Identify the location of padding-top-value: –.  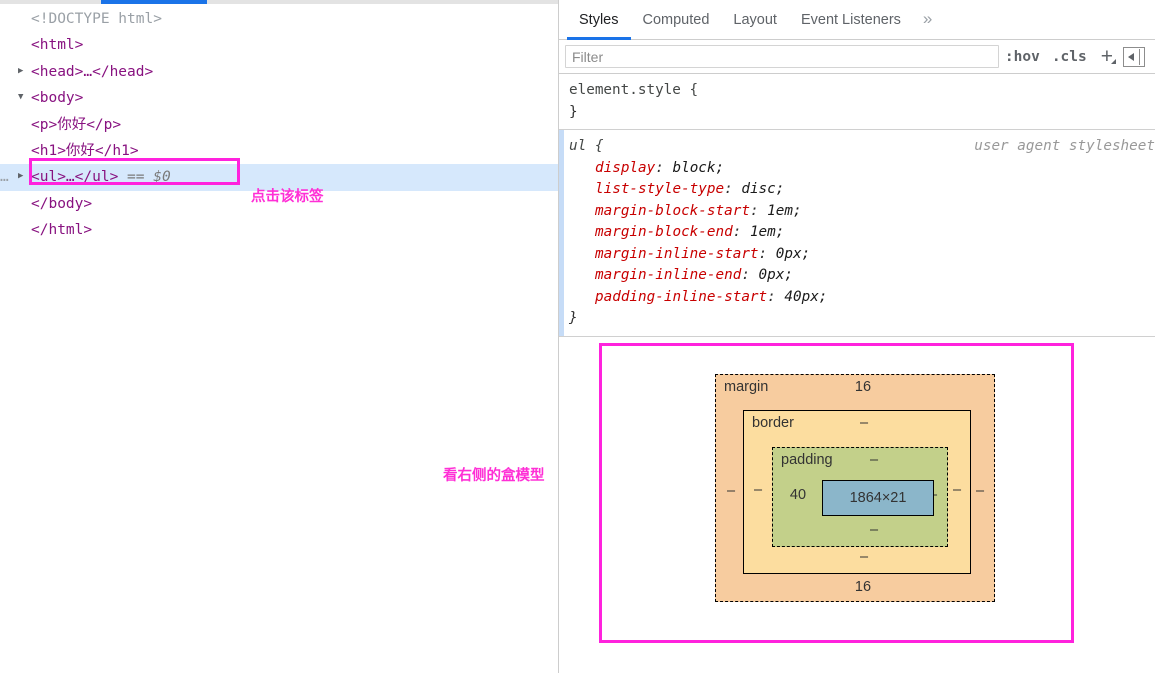
(874, 460).